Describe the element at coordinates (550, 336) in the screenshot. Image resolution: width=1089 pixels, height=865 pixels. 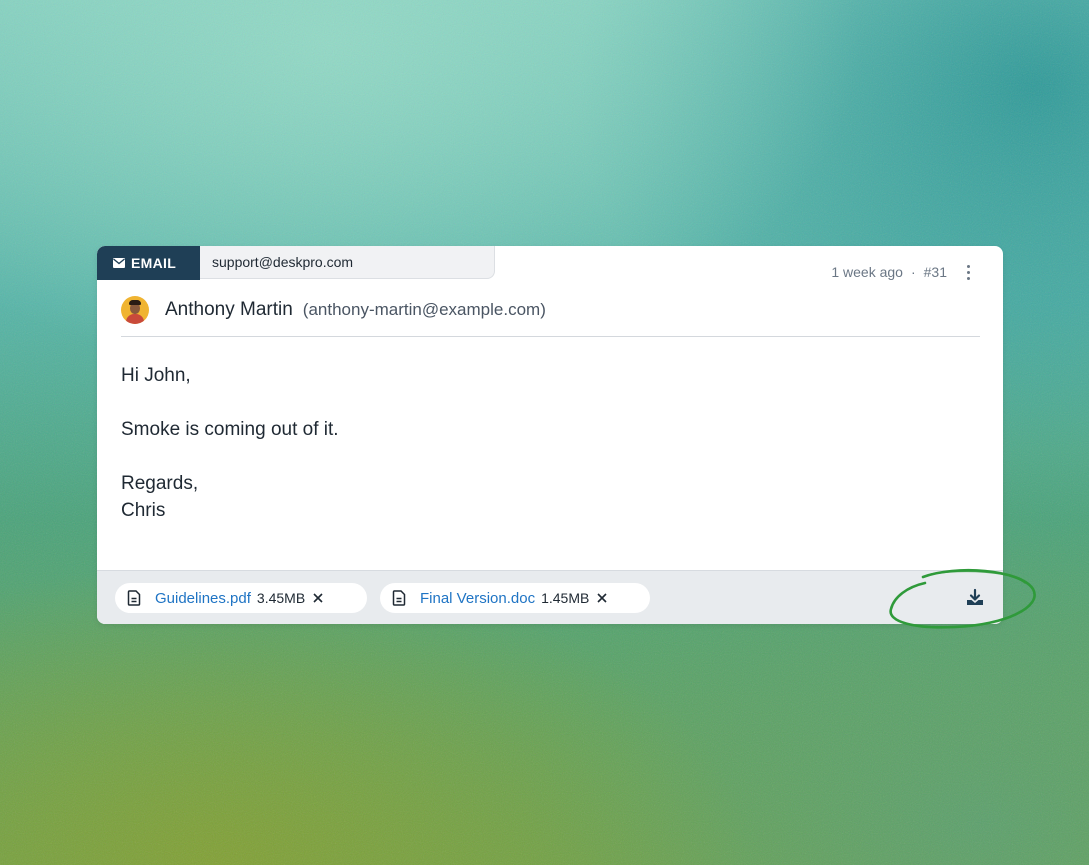
I see `divider` at that location.